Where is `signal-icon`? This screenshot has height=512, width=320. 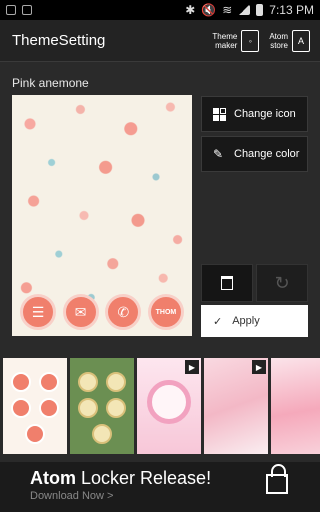
signal-icon is located at coordinates (244, 10).